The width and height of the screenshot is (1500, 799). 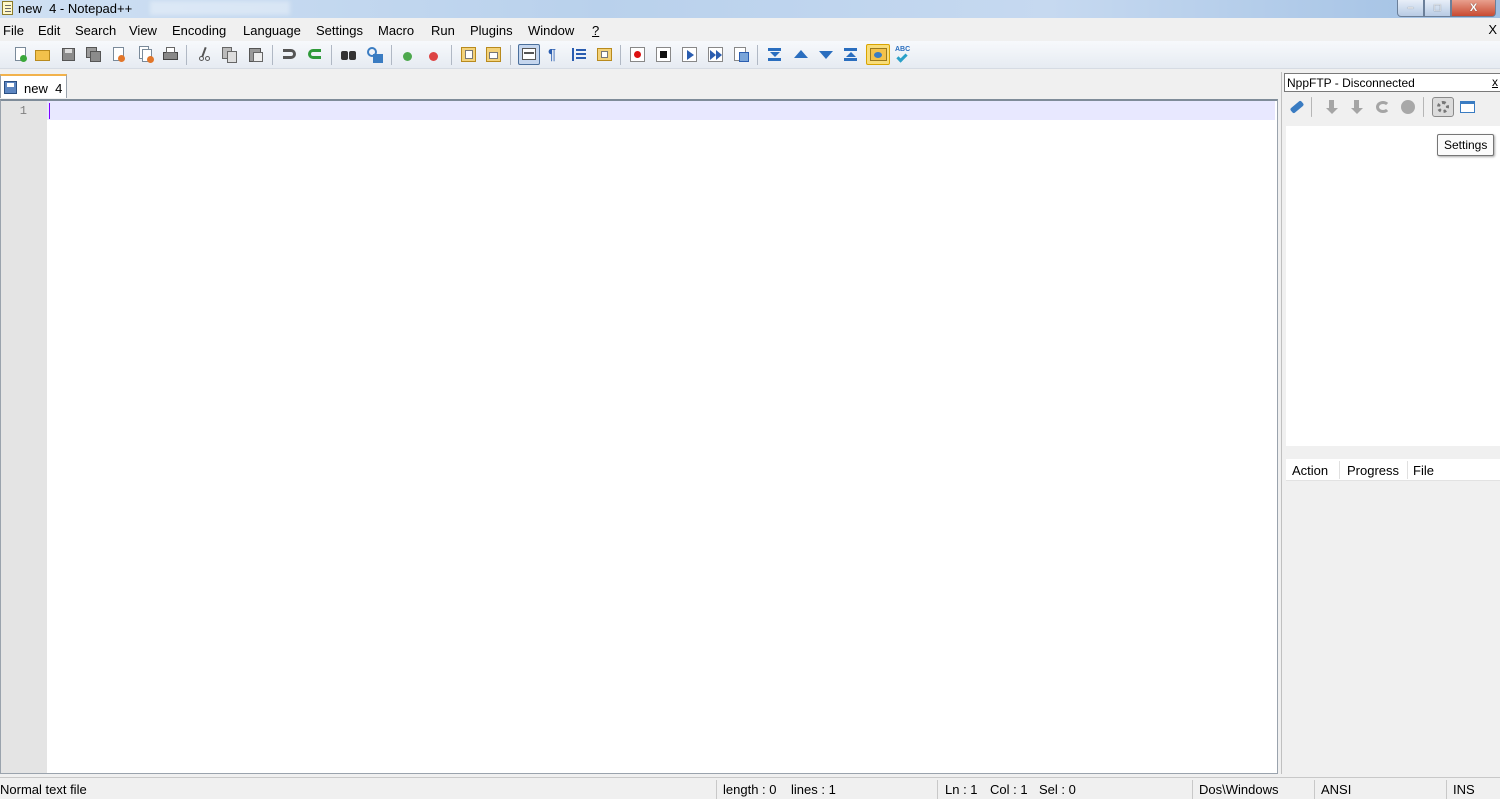 I want to click on macro-stop-icon, so click(x=663, y=54).